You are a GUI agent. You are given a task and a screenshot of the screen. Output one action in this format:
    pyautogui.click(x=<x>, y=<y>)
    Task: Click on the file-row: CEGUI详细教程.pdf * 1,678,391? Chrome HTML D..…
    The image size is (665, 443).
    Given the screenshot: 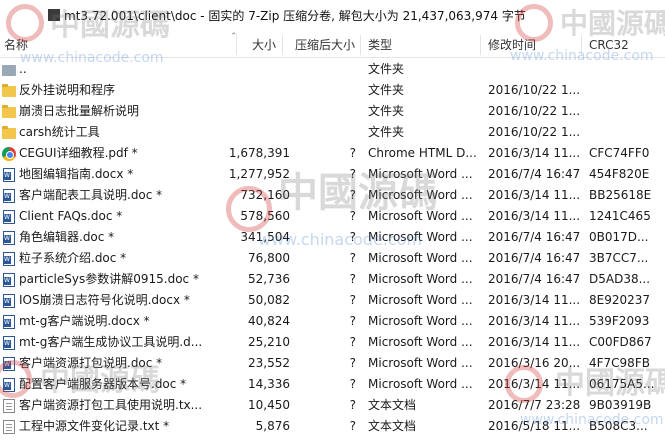 What is the action you would take?
    pyautogui.click(x=332, y=153)
    